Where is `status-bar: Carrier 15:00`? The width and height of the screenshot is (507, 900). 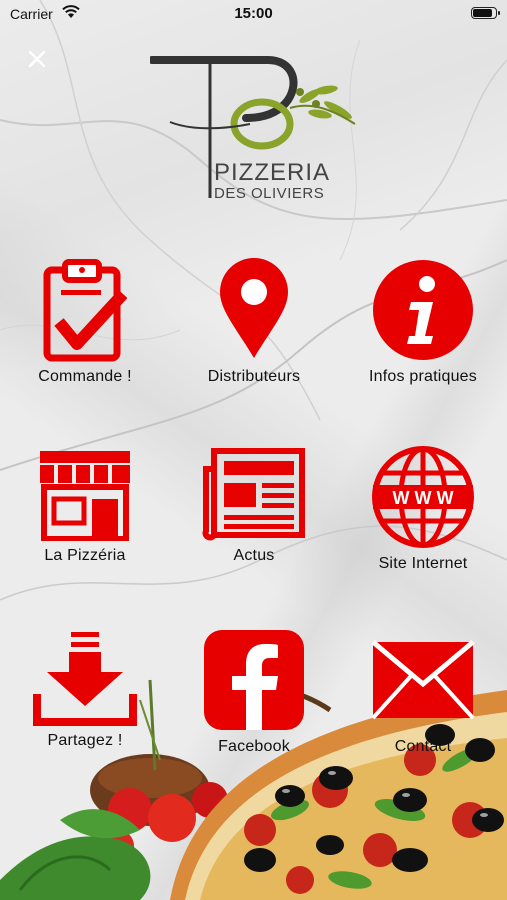
status-bar: Carrier 15:00 is located at coordinates (253, 14).